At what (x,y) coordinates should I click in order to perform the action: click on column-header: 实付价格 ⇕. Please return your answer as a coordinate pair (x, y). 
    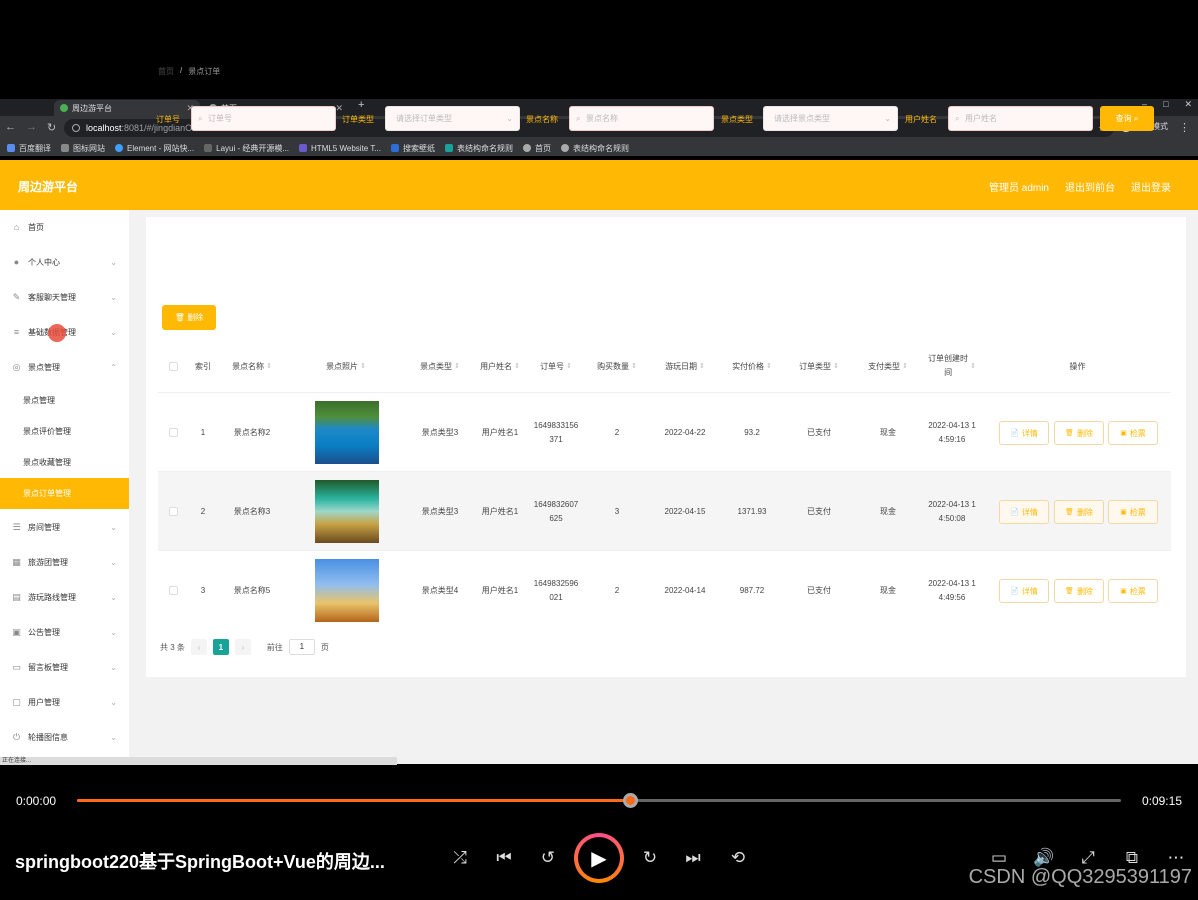
    Looking at the image, I should click on (752, 366).